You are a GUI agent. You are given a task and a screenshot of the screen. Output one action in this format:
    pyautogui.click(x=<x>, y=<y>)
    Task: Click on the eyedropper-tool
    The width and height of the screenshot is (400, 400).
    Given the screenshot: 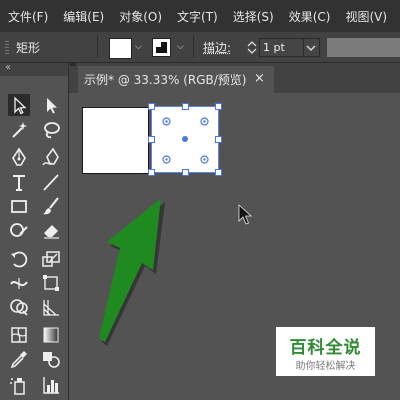 What is the action you would take?
    pyautogui.click(x=19, y=359)
    